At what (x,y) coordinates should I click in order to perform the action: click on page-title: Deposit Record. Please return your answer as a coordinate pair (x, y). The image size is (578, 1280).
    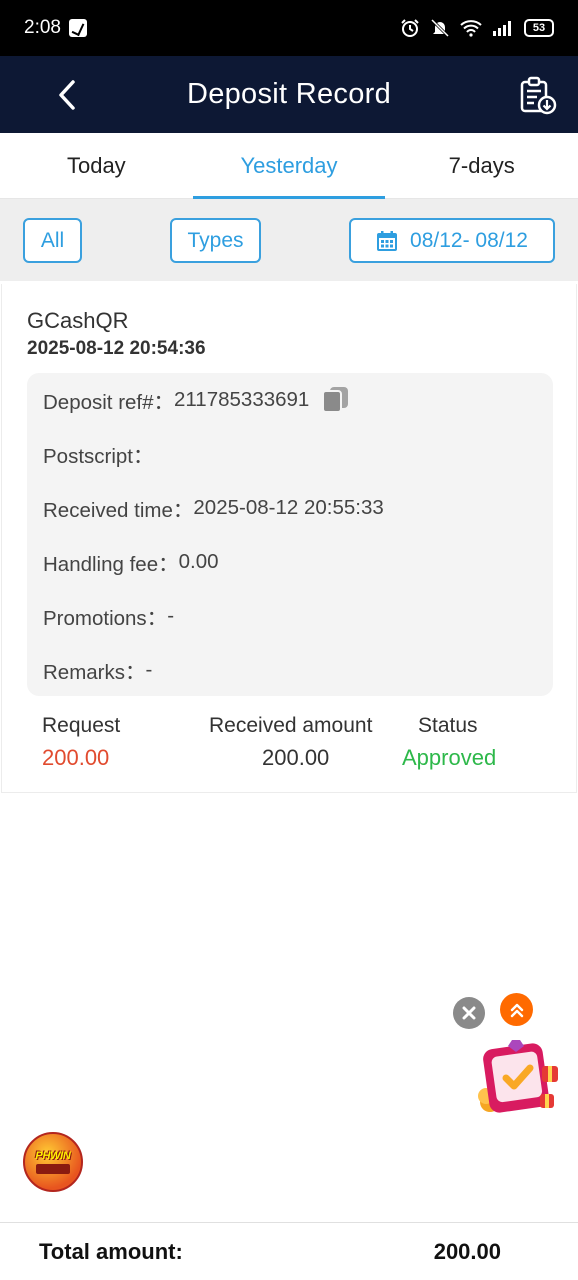
    Looking at the image, I should click on (289, 94).